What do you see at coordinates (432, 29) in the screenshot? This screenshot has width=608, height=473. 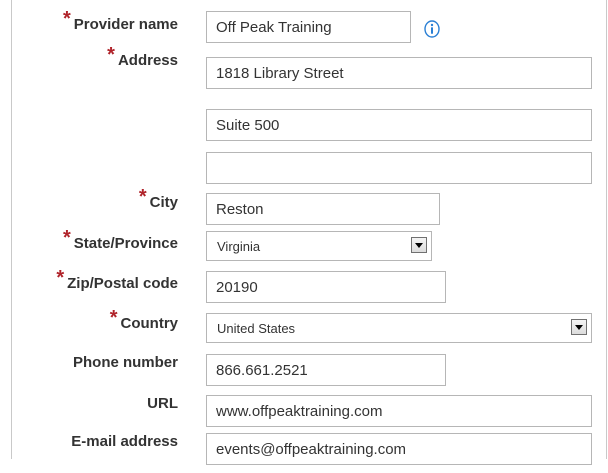 I see `info-icon` at bounding box center [432, 29].